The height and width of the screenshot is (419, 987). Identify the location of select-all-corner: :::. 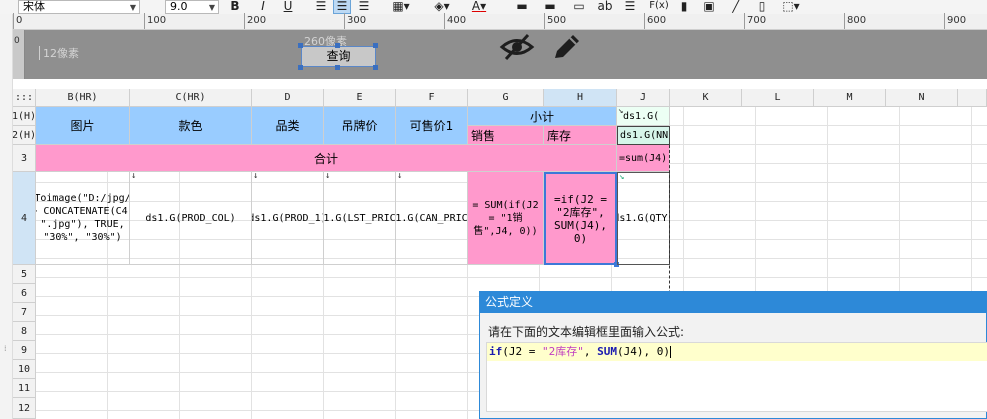
(24, 98).